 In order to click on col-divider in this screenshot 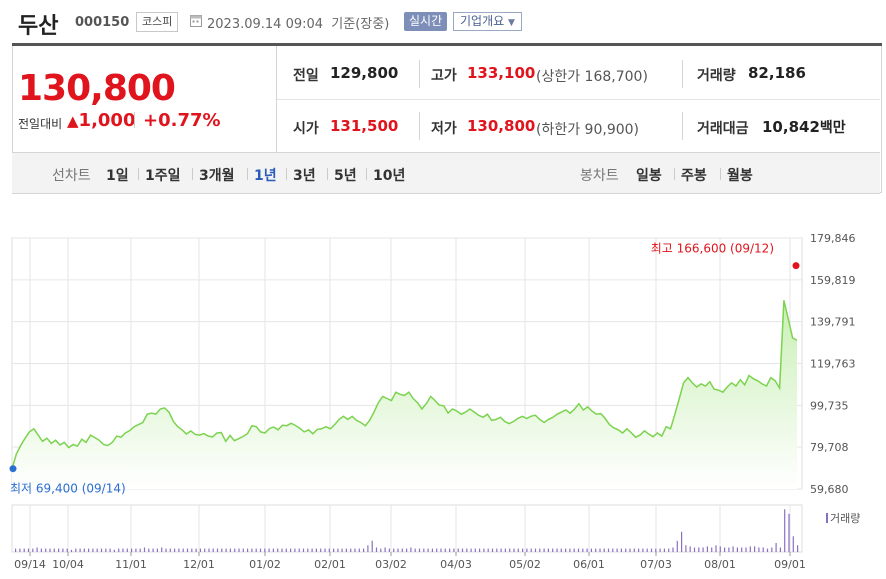, I will do `click(682, 126)`.